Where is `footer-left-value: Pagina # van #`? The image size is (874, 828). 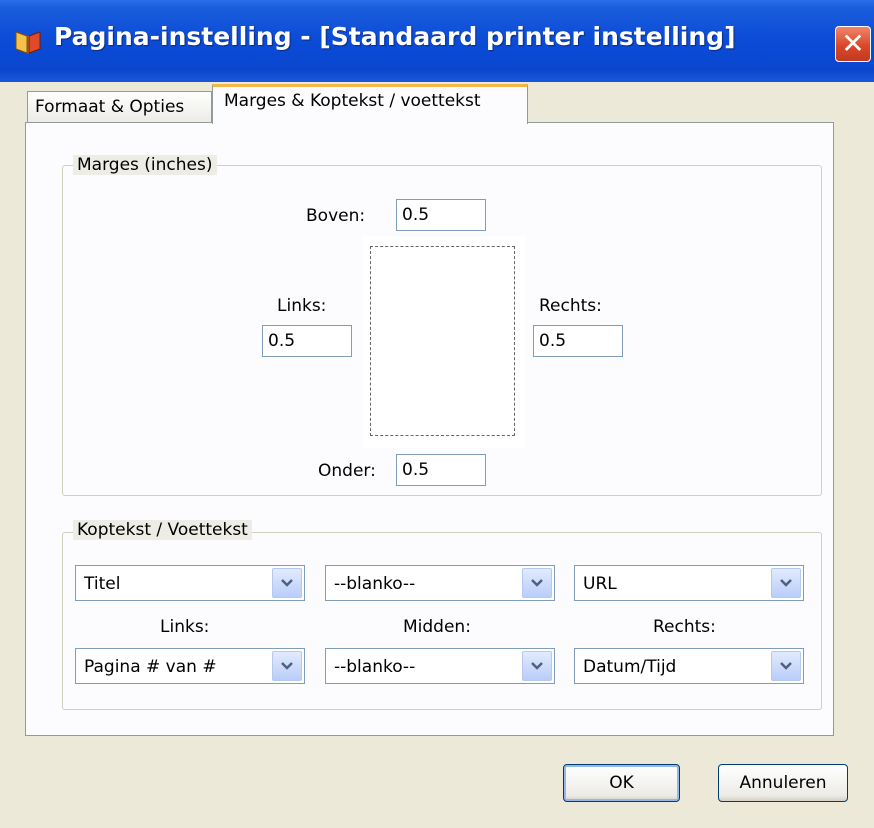
footer-left-value: Pagina # van # is located at coordinates (150, 667).